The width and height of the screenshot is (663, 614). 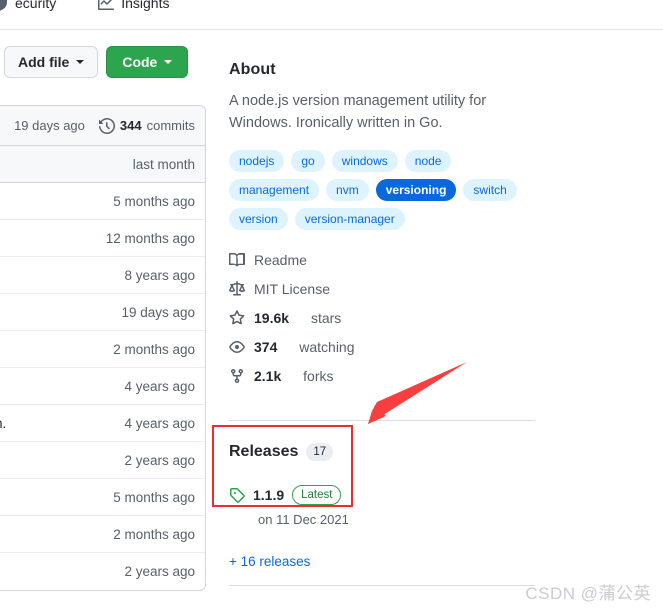 What do you see at coordinates (237, 495) in the screenshot?
I see `tag-icon` at bounding box center [237, 495].